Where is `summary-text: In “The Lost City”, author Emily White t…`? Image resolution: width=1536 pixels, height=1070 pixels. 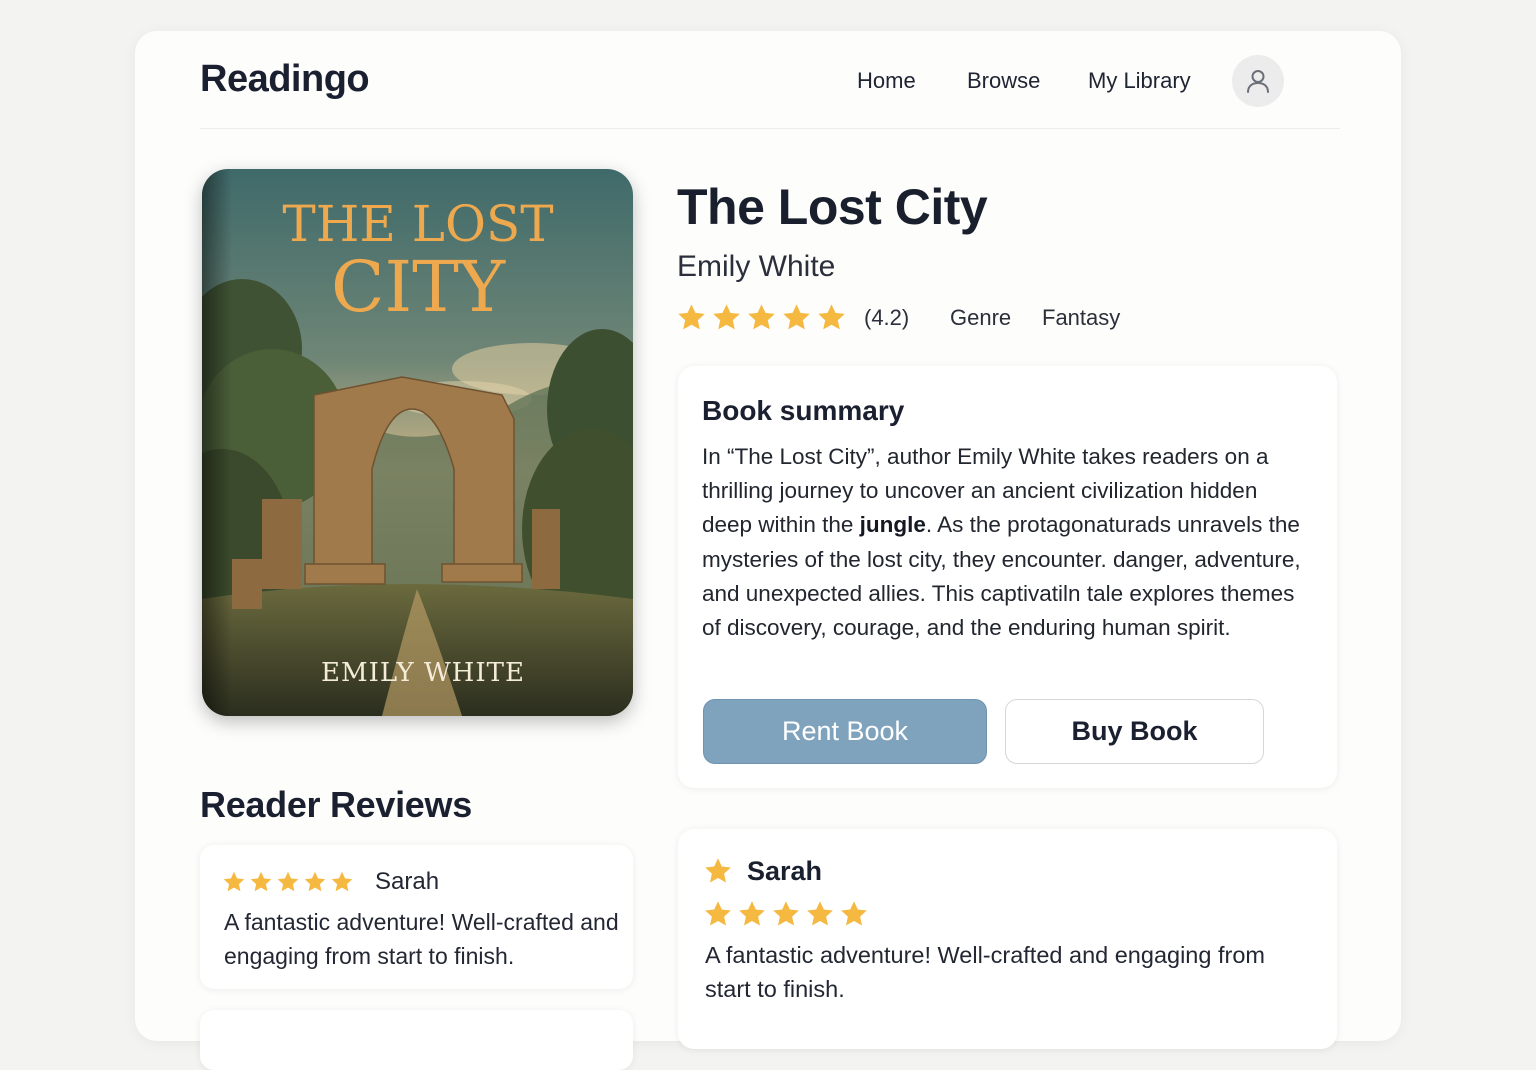
summary-text: In “The Lost City”, author Emily White t… is located at coordinates (1001, 542).